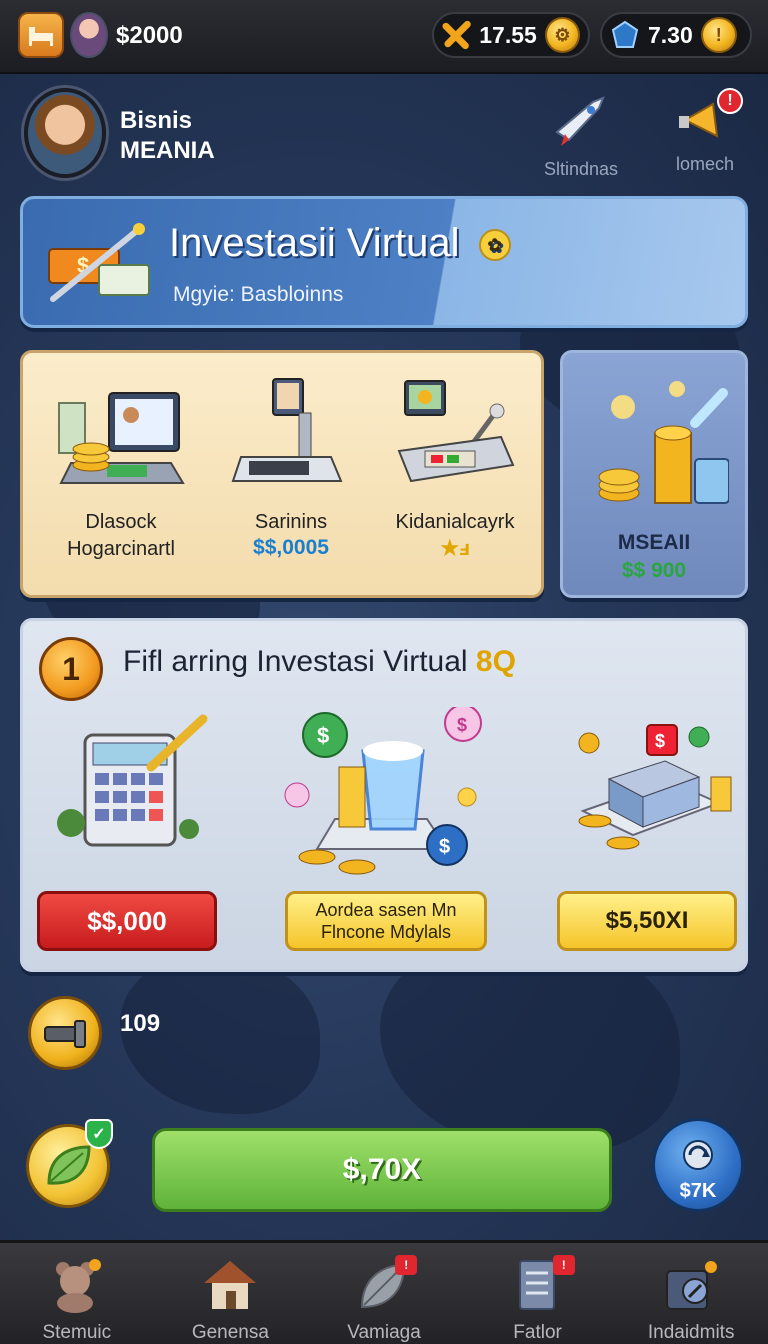 The image size is (768, 1344). Describe the element at coordinates (291, 547) in the screenshot. I see `store-item-price: $$,0005` at that location.